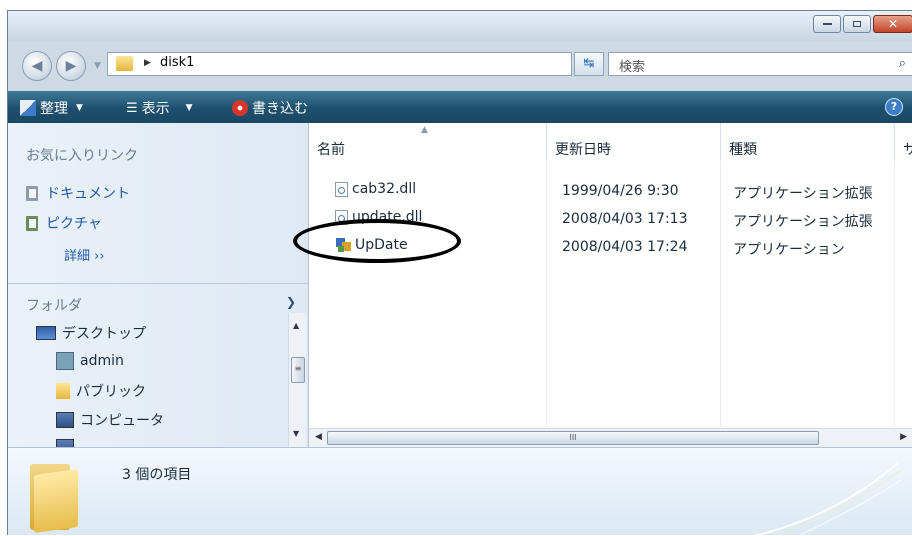 This screenshot has height=536, width=912. Describe the element at coordinates (65, 361) in the screenshot. I see `user-folder-icon` at that location.